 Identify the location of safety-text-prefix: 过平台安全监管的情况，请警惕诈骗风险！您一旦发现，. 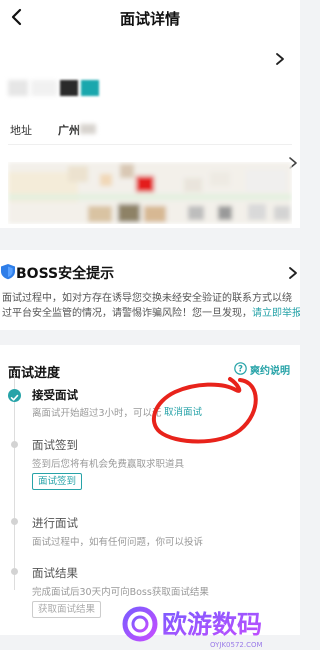
(127, 313).